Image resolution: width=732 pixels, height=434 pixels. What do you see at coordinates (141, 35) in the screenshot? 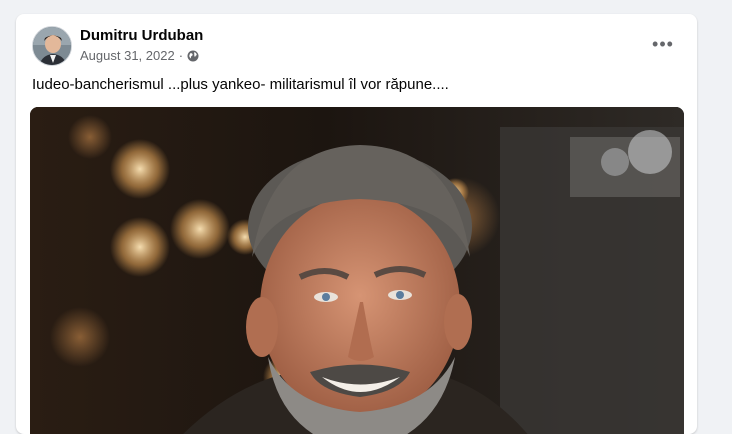
I see `author-name: Dumitru Urduban` at bounding box center [141, 35].